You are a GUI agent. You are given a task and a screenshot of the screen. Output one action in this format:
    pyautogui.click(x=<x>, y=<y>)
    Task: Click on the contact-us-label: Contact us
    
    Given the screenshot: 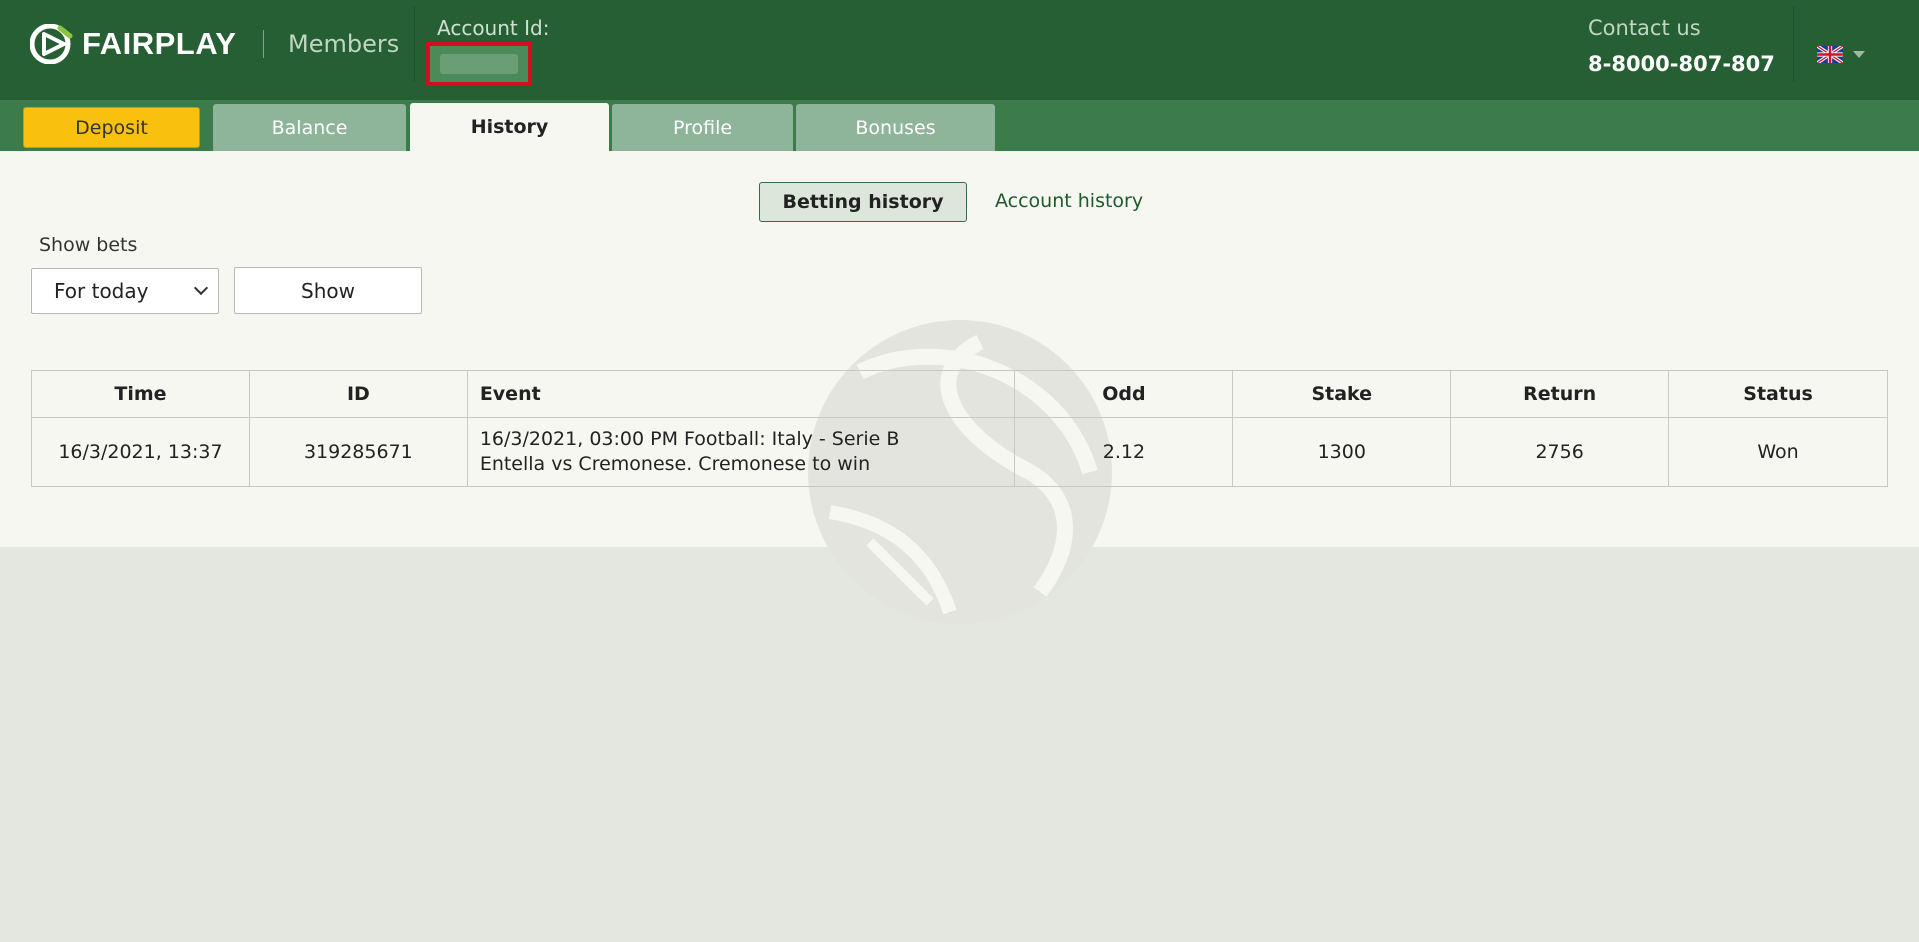 What is the action you would take?
    pyautogui.click(x=1644, y=28)
    